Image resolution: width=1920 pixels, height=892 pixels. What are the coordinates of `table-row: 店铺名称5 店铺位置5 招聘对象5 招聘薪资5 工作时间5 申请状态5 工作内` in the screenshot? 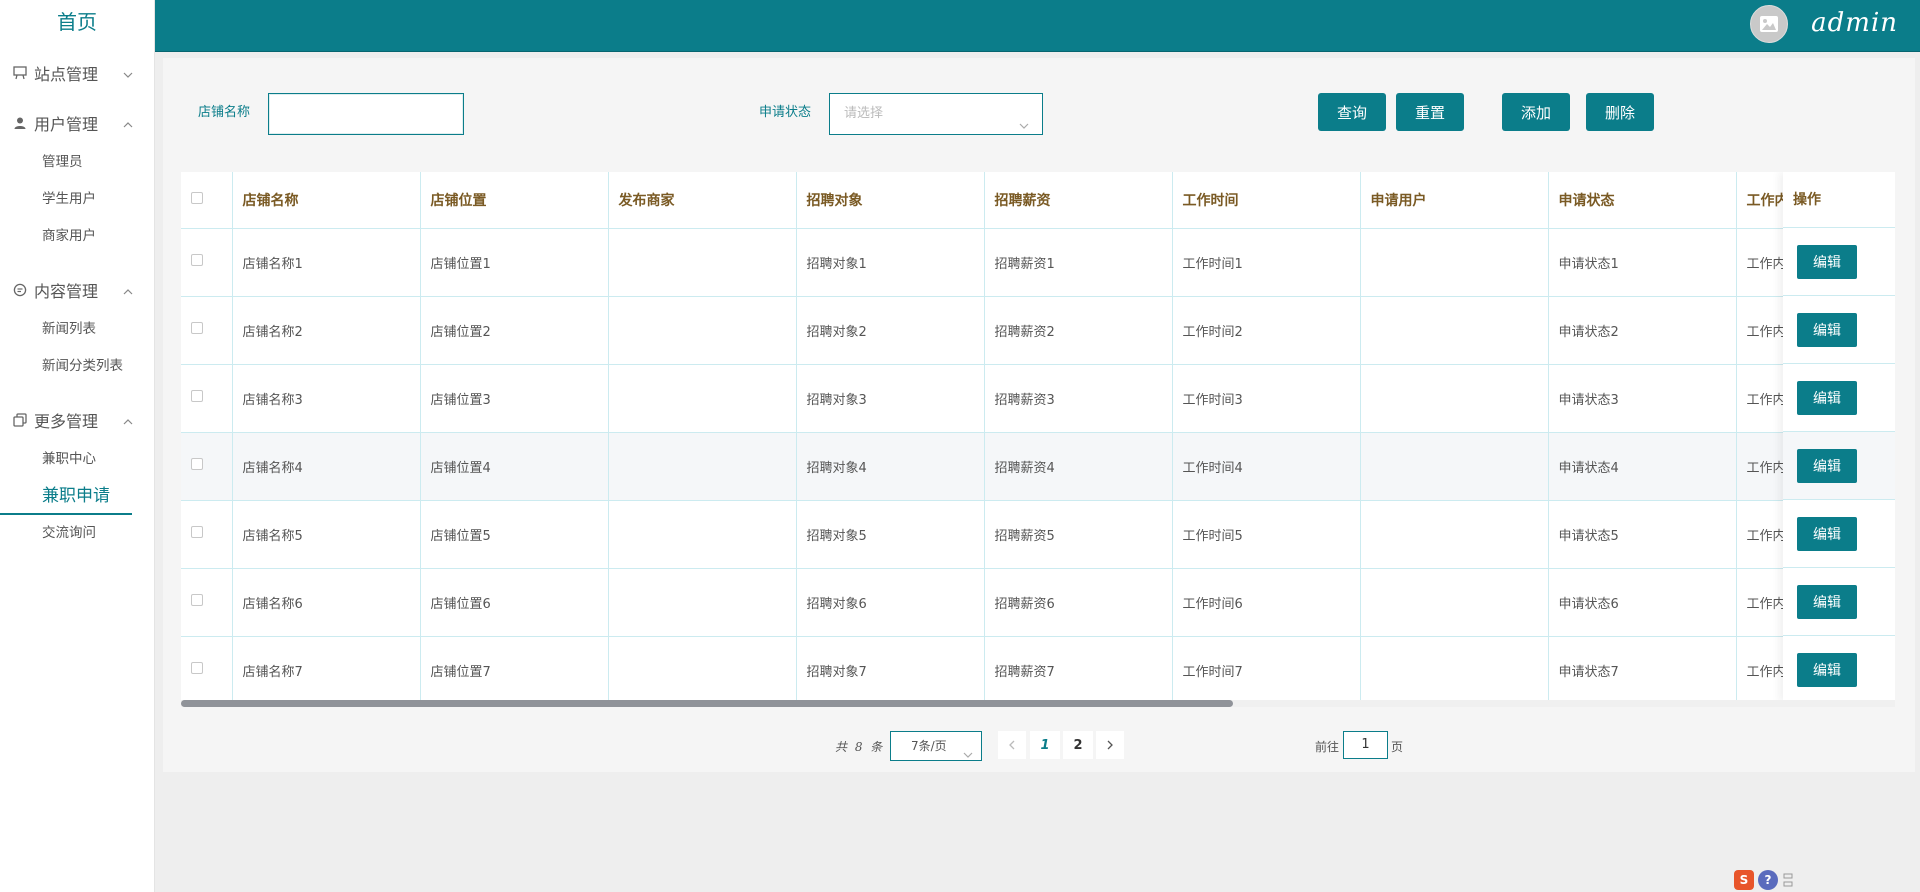 It's located at (1038, 534).